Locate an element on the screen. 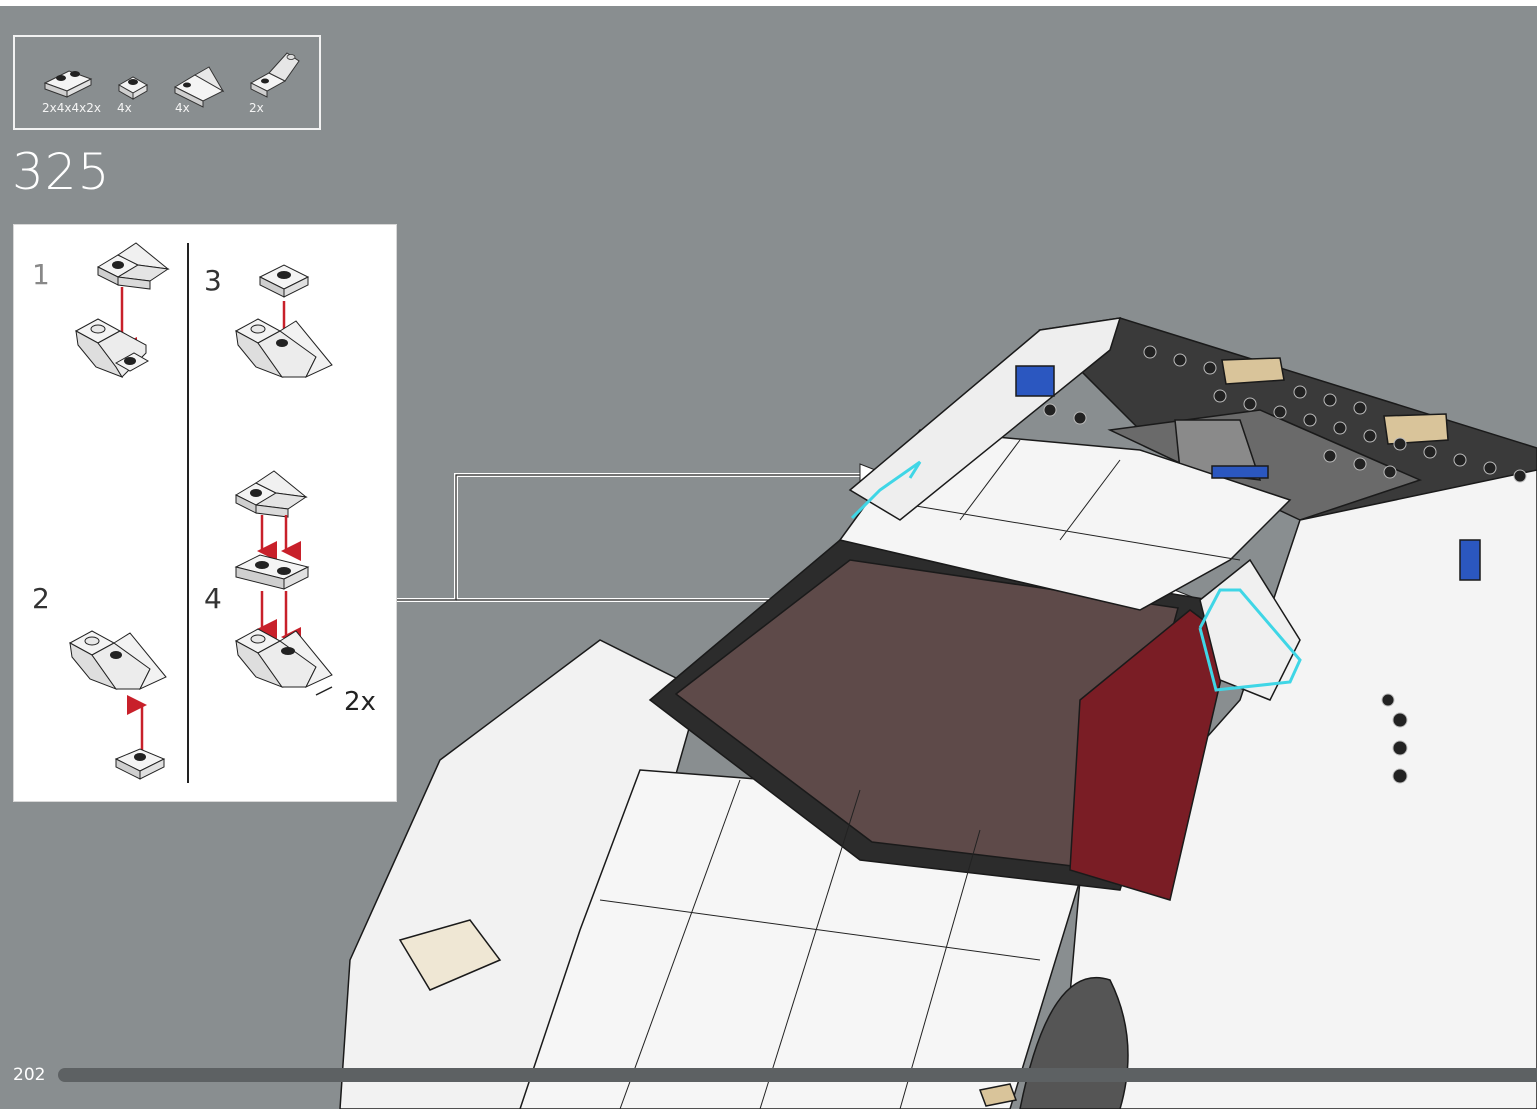  progress-bar is located at coordinates (797, 1075).